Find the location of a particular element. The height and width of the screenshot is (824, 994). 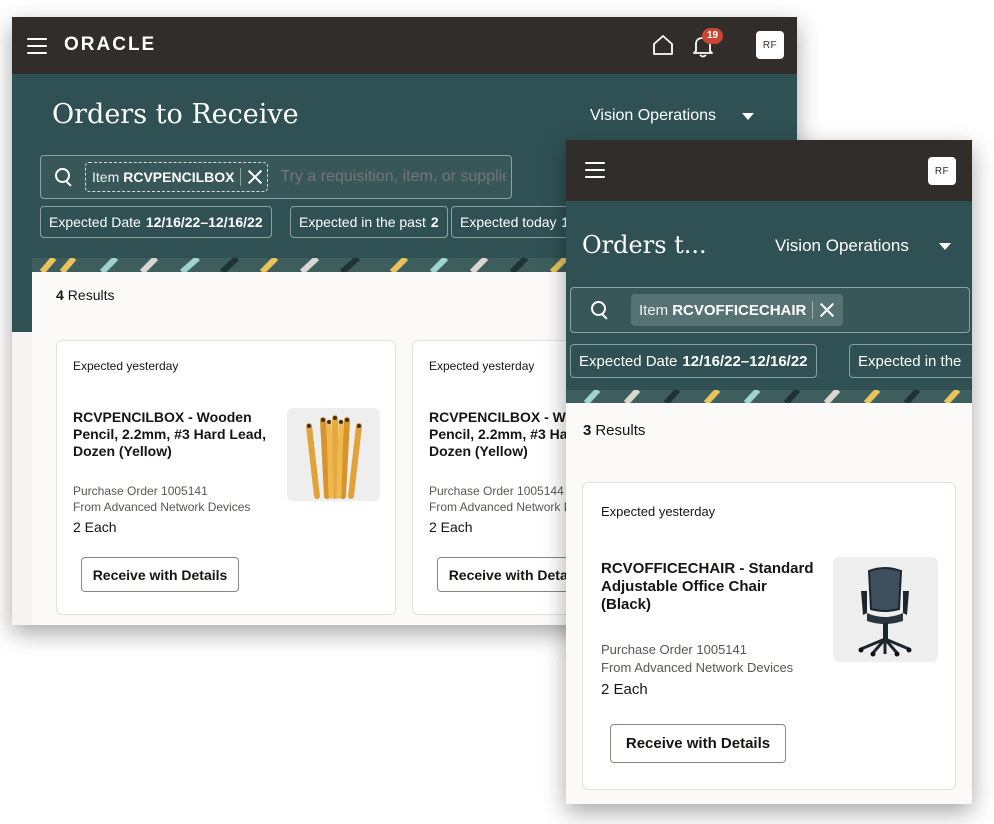

search-input is located at coordinates (393, 177).